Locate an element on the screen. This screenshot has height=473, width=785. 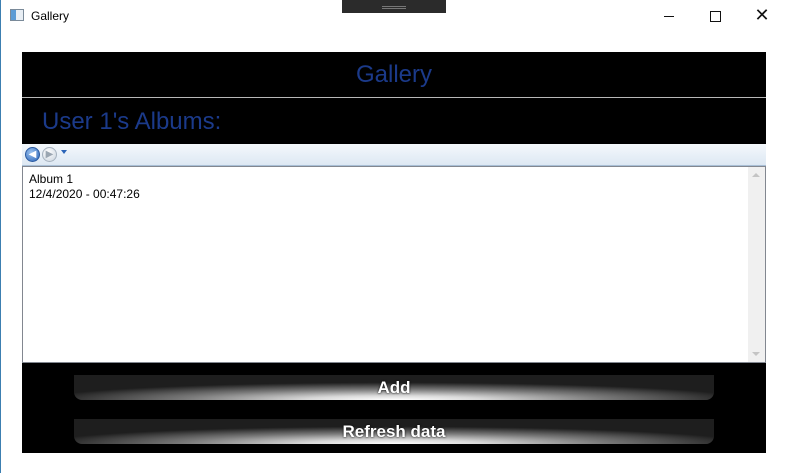
maximize-icon is located at coordinates (715, 16).